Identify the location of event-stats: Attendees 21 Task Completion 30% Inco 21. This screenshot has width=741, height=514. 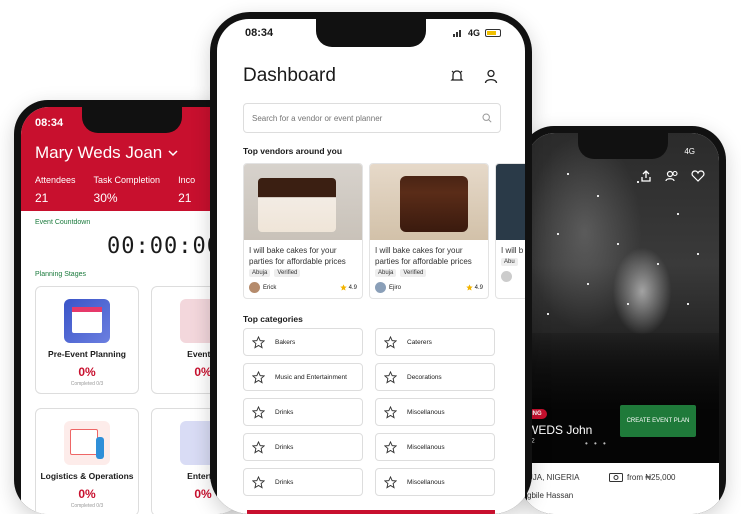
(132, 190).